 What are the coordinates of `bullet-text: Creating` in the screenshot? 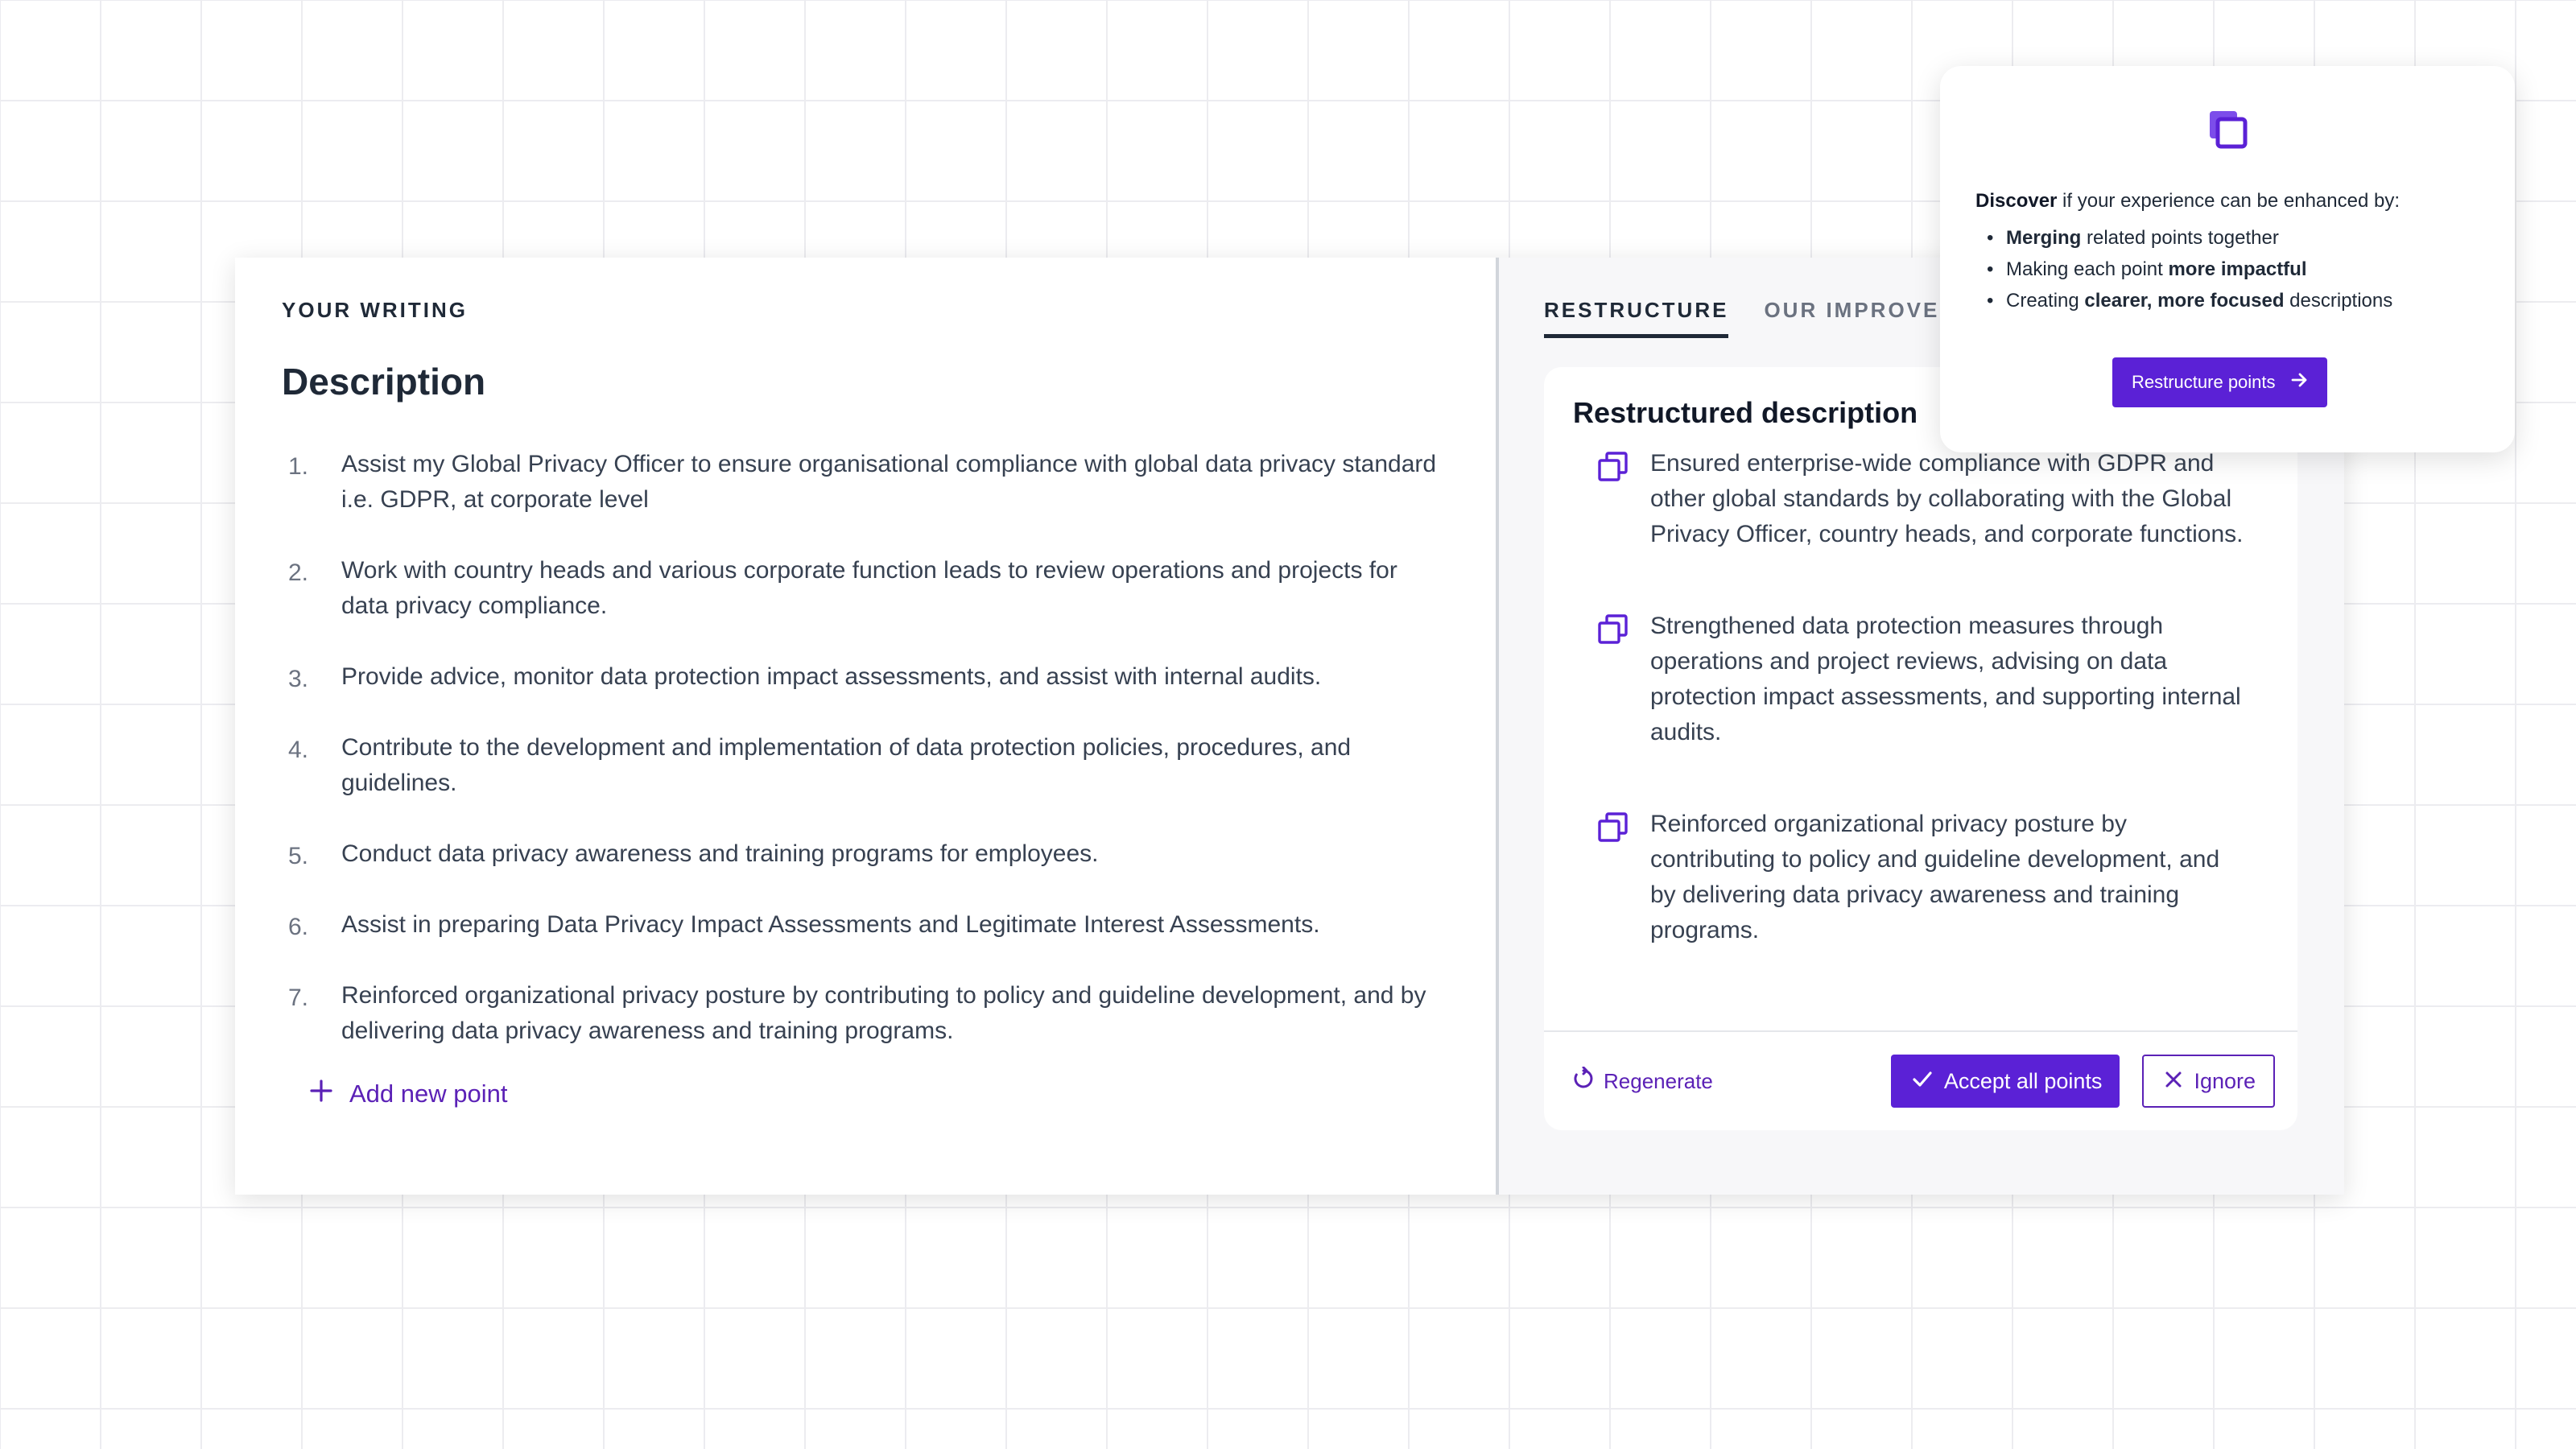 It's located at (2045, 301).